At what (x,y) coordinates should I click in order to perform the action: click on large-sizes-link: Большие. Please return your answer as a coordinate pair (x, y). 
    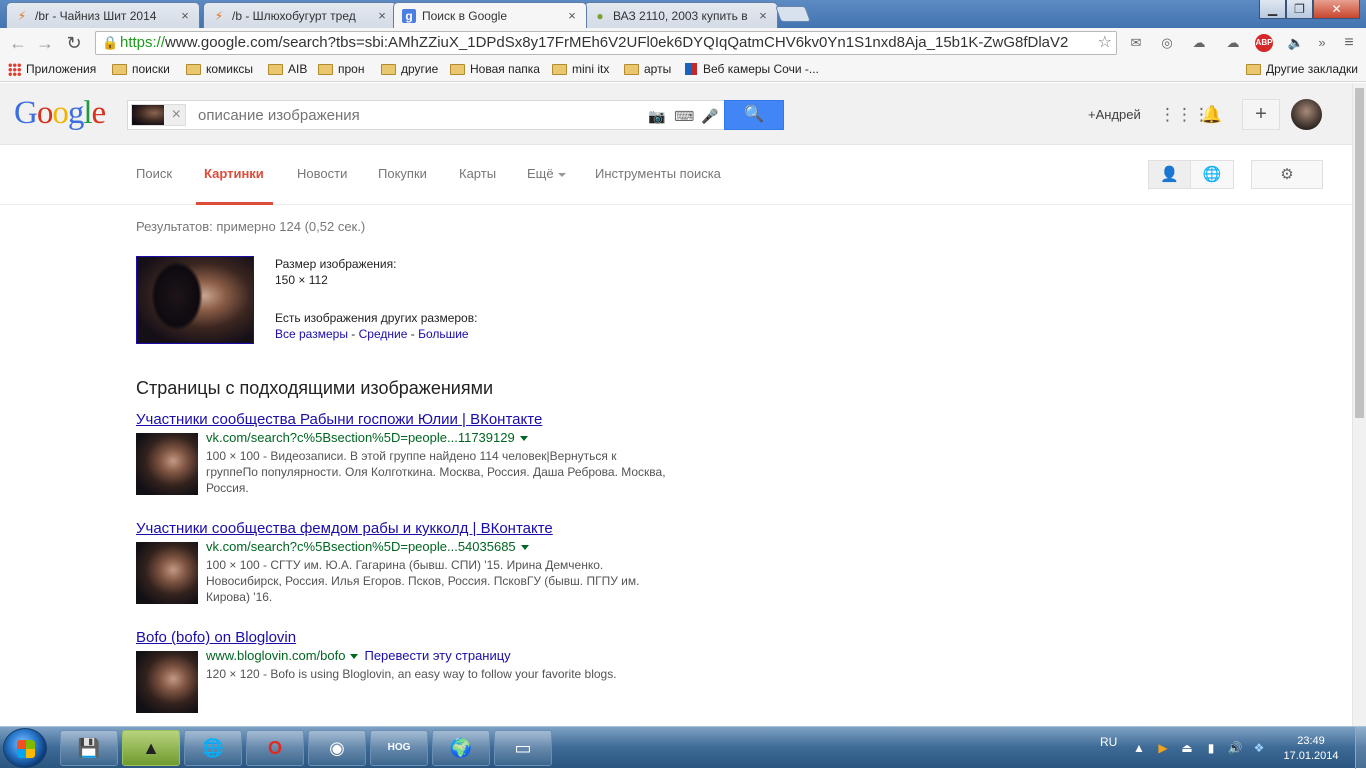
    Looking at the image, I should click on (443, 334).